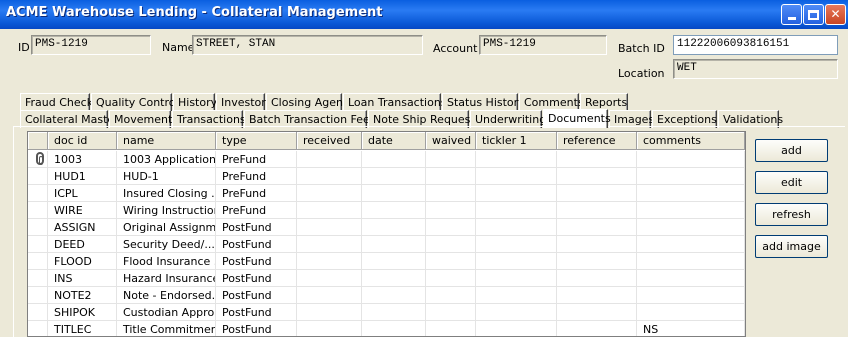  I want to click on table-row: TITLEC Title Commitment PostFund NS, so click(386, 328).